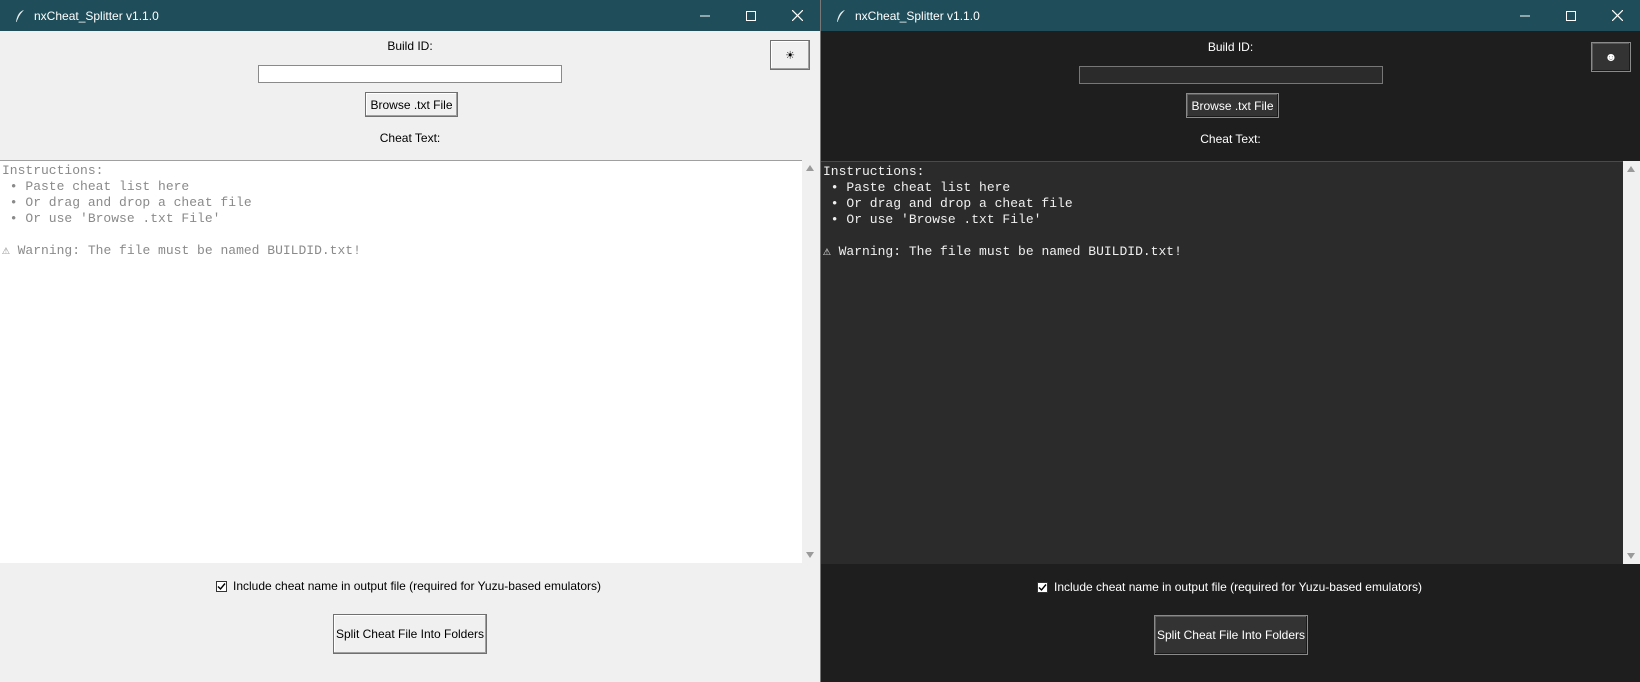  I want to click on sun-icon: ☀, so click(790, 55).